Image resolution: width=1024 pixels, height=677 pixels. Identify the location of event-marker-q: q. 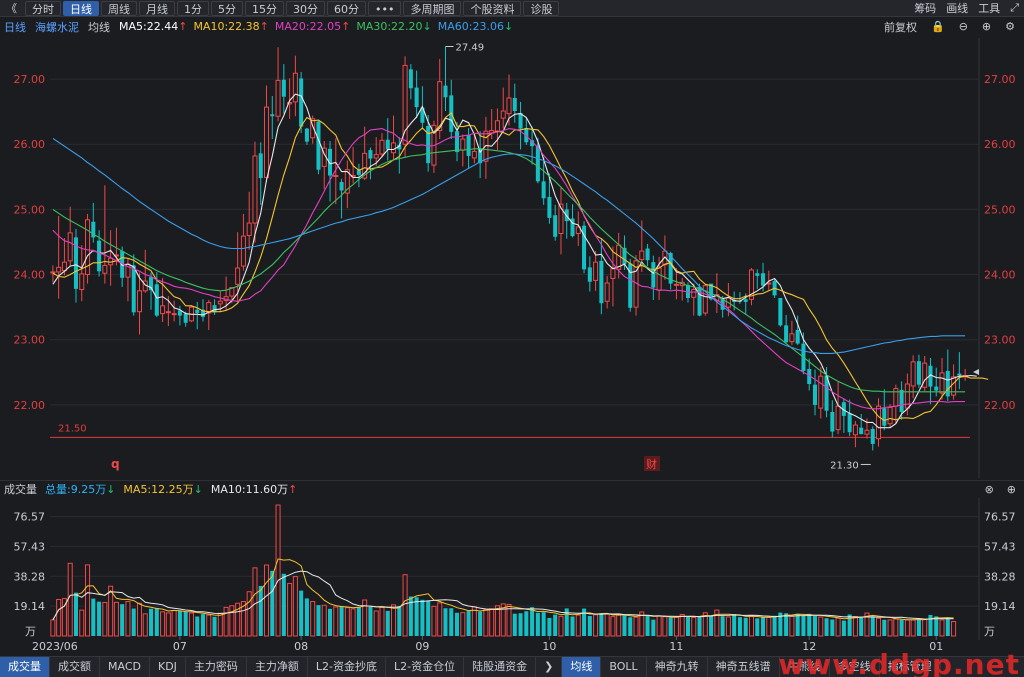
(115, 464).